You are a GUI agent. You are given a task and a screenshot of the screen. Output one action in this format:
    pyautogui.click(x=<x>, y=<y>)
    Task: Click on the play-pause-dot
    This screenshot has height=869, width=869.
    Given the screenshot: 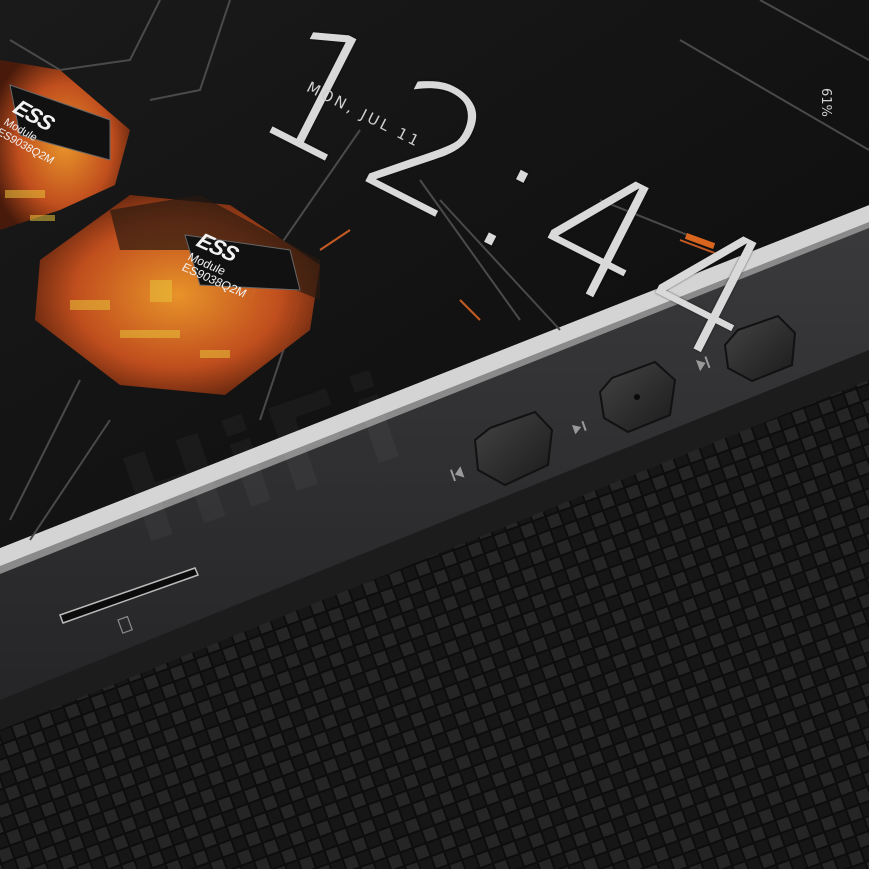 What is the action you would take?
    pyautogui.click(x=637, y=397)
    